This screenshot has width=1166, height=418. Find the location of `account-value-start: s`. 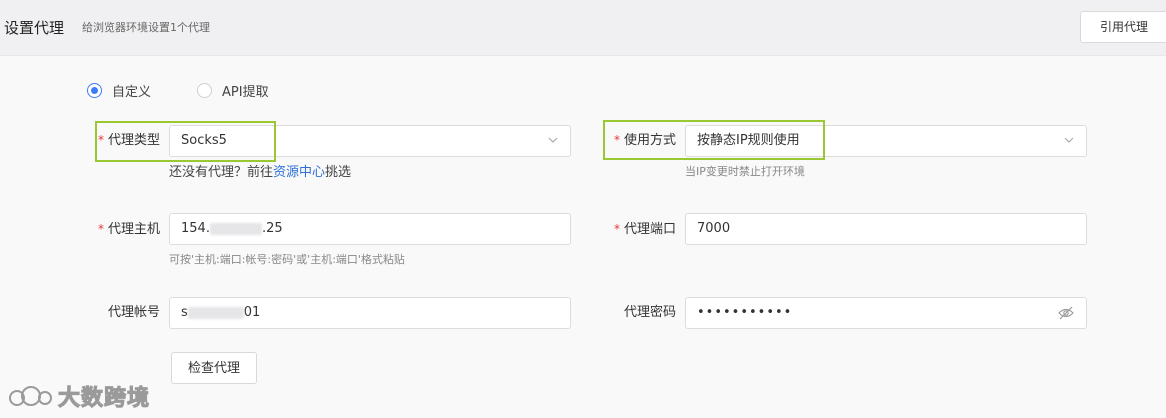

account-value-start: s is located at coordinates (184, 312).